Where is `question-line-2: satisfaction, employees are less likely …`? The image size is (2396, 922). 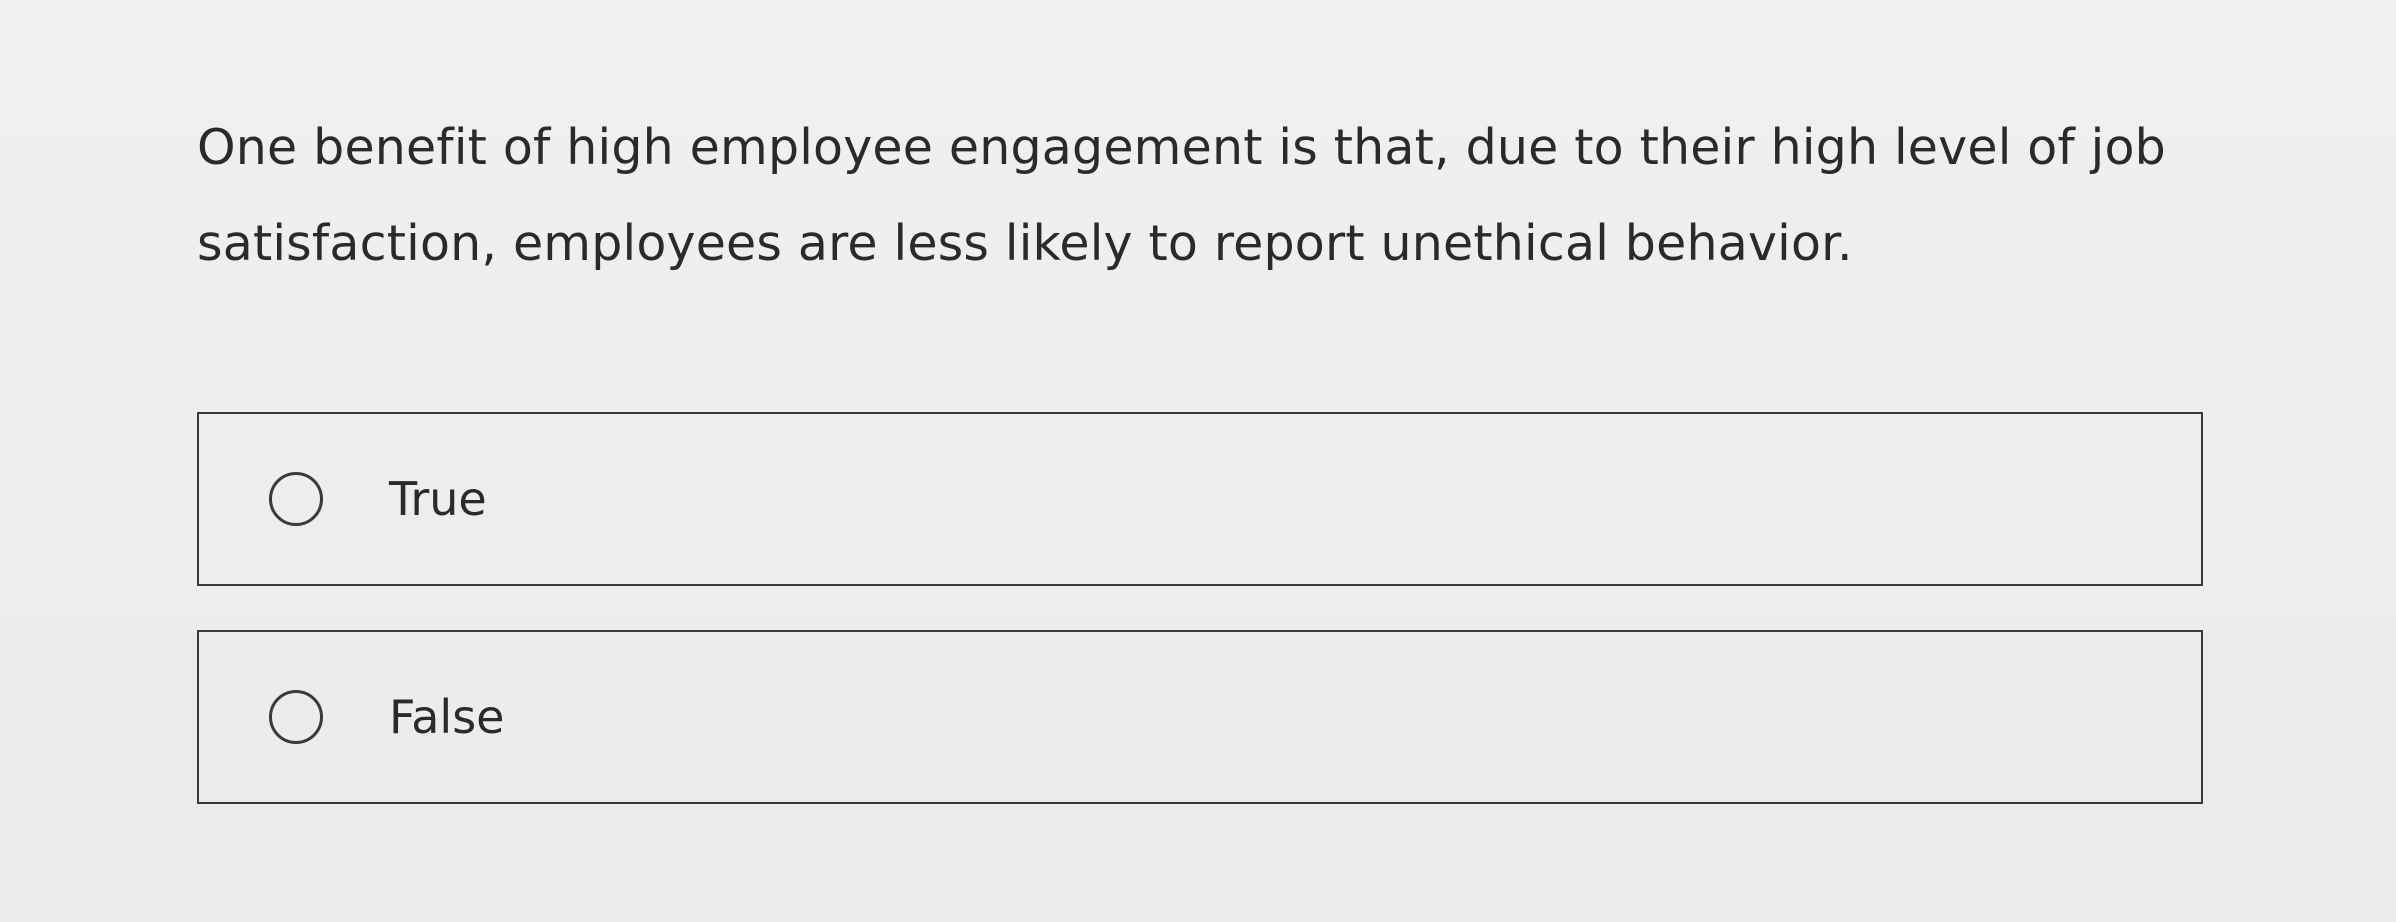 question-line-2: satisfaction, employees are less likely … is located at coordinates (1025, 243).